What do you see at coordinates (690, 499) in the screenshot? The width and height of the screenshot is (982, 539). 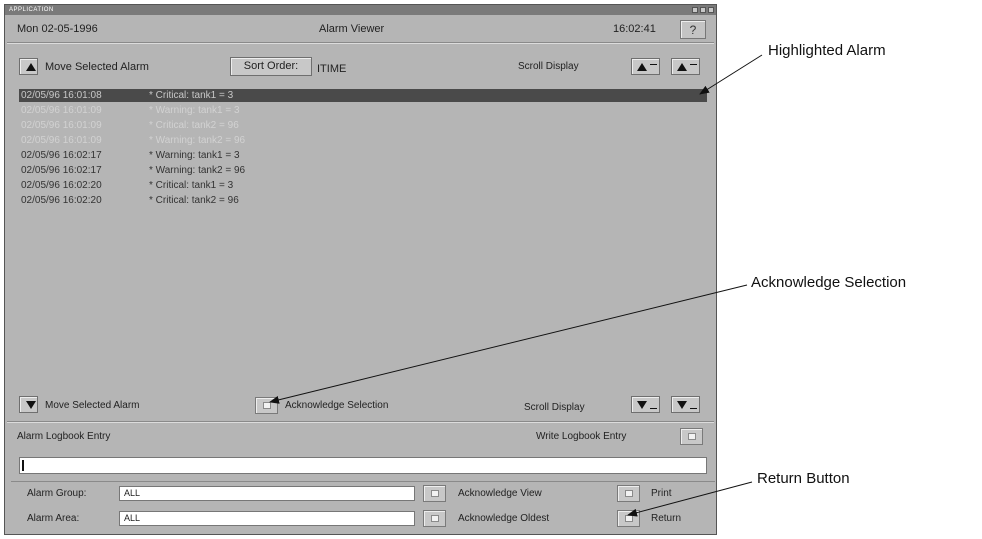 I see `arrow-return-button` at bounding box center [690, 499].